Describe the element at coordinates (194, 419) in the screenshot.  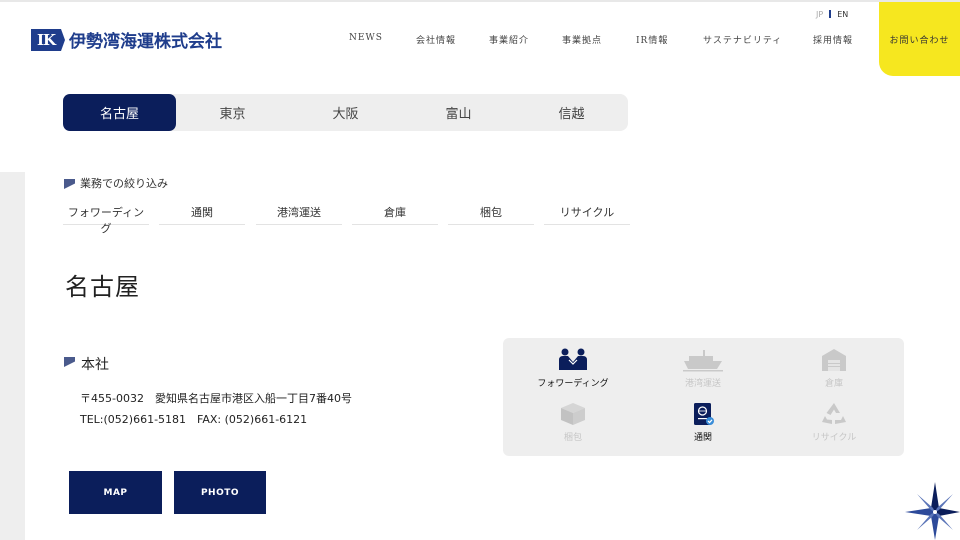
I see `office-phone: TEL:(052)661-5181 FAX: (052)661-6121` at that location.